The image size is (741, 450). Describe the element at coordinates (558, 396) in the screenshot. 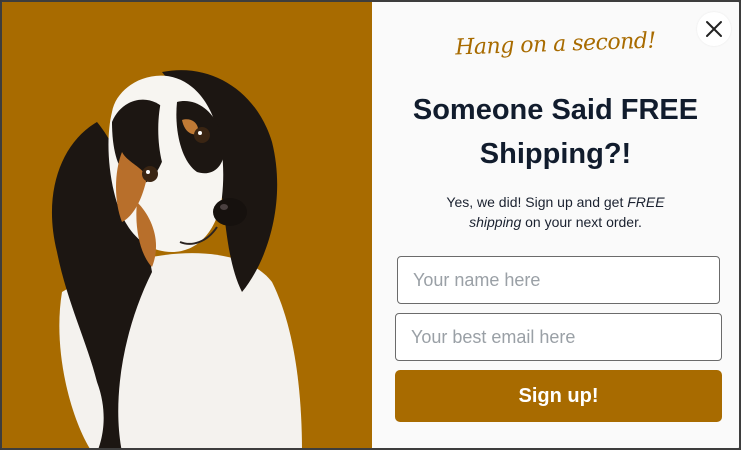

I see `signup-button: Sign up!` at that location.